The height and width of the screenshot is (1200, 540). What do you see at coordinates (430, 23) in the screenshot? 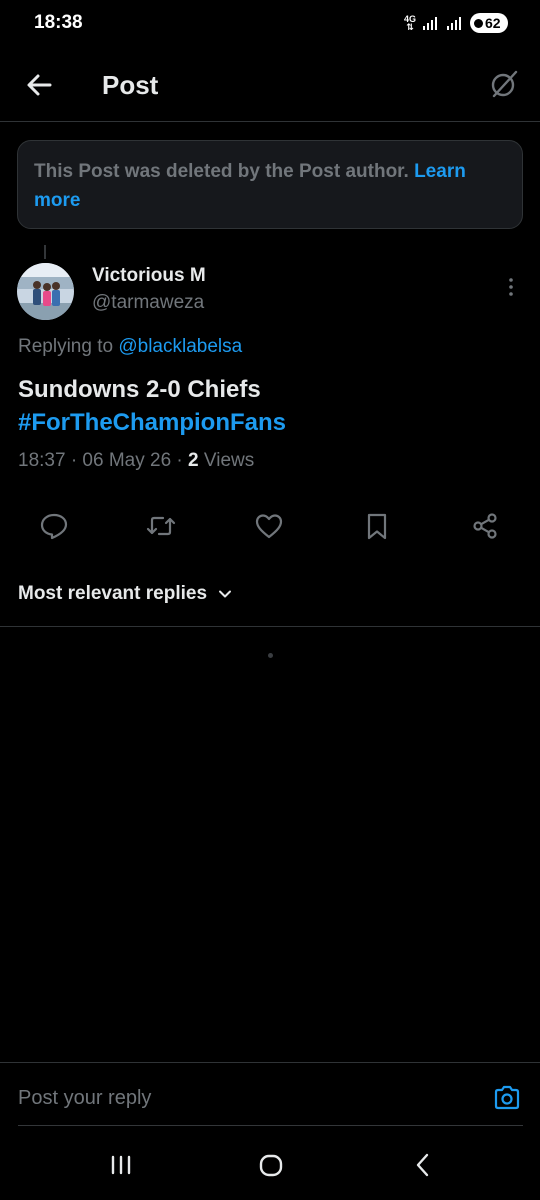
I see `signal-icon` at bounding box center [430, 23].